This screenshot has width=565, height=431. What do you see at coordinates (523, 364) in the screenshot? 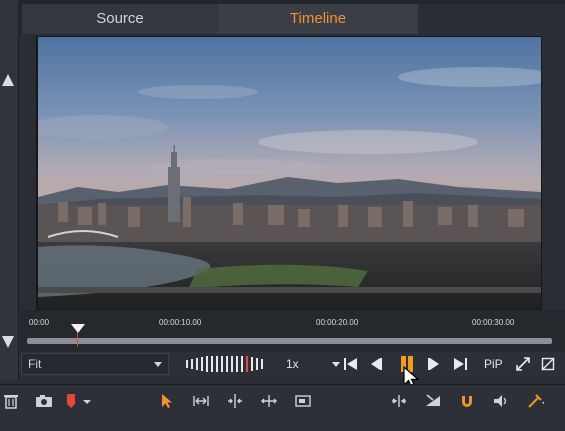
I see `fullscreen-icon` at bounding box center [523, 364].